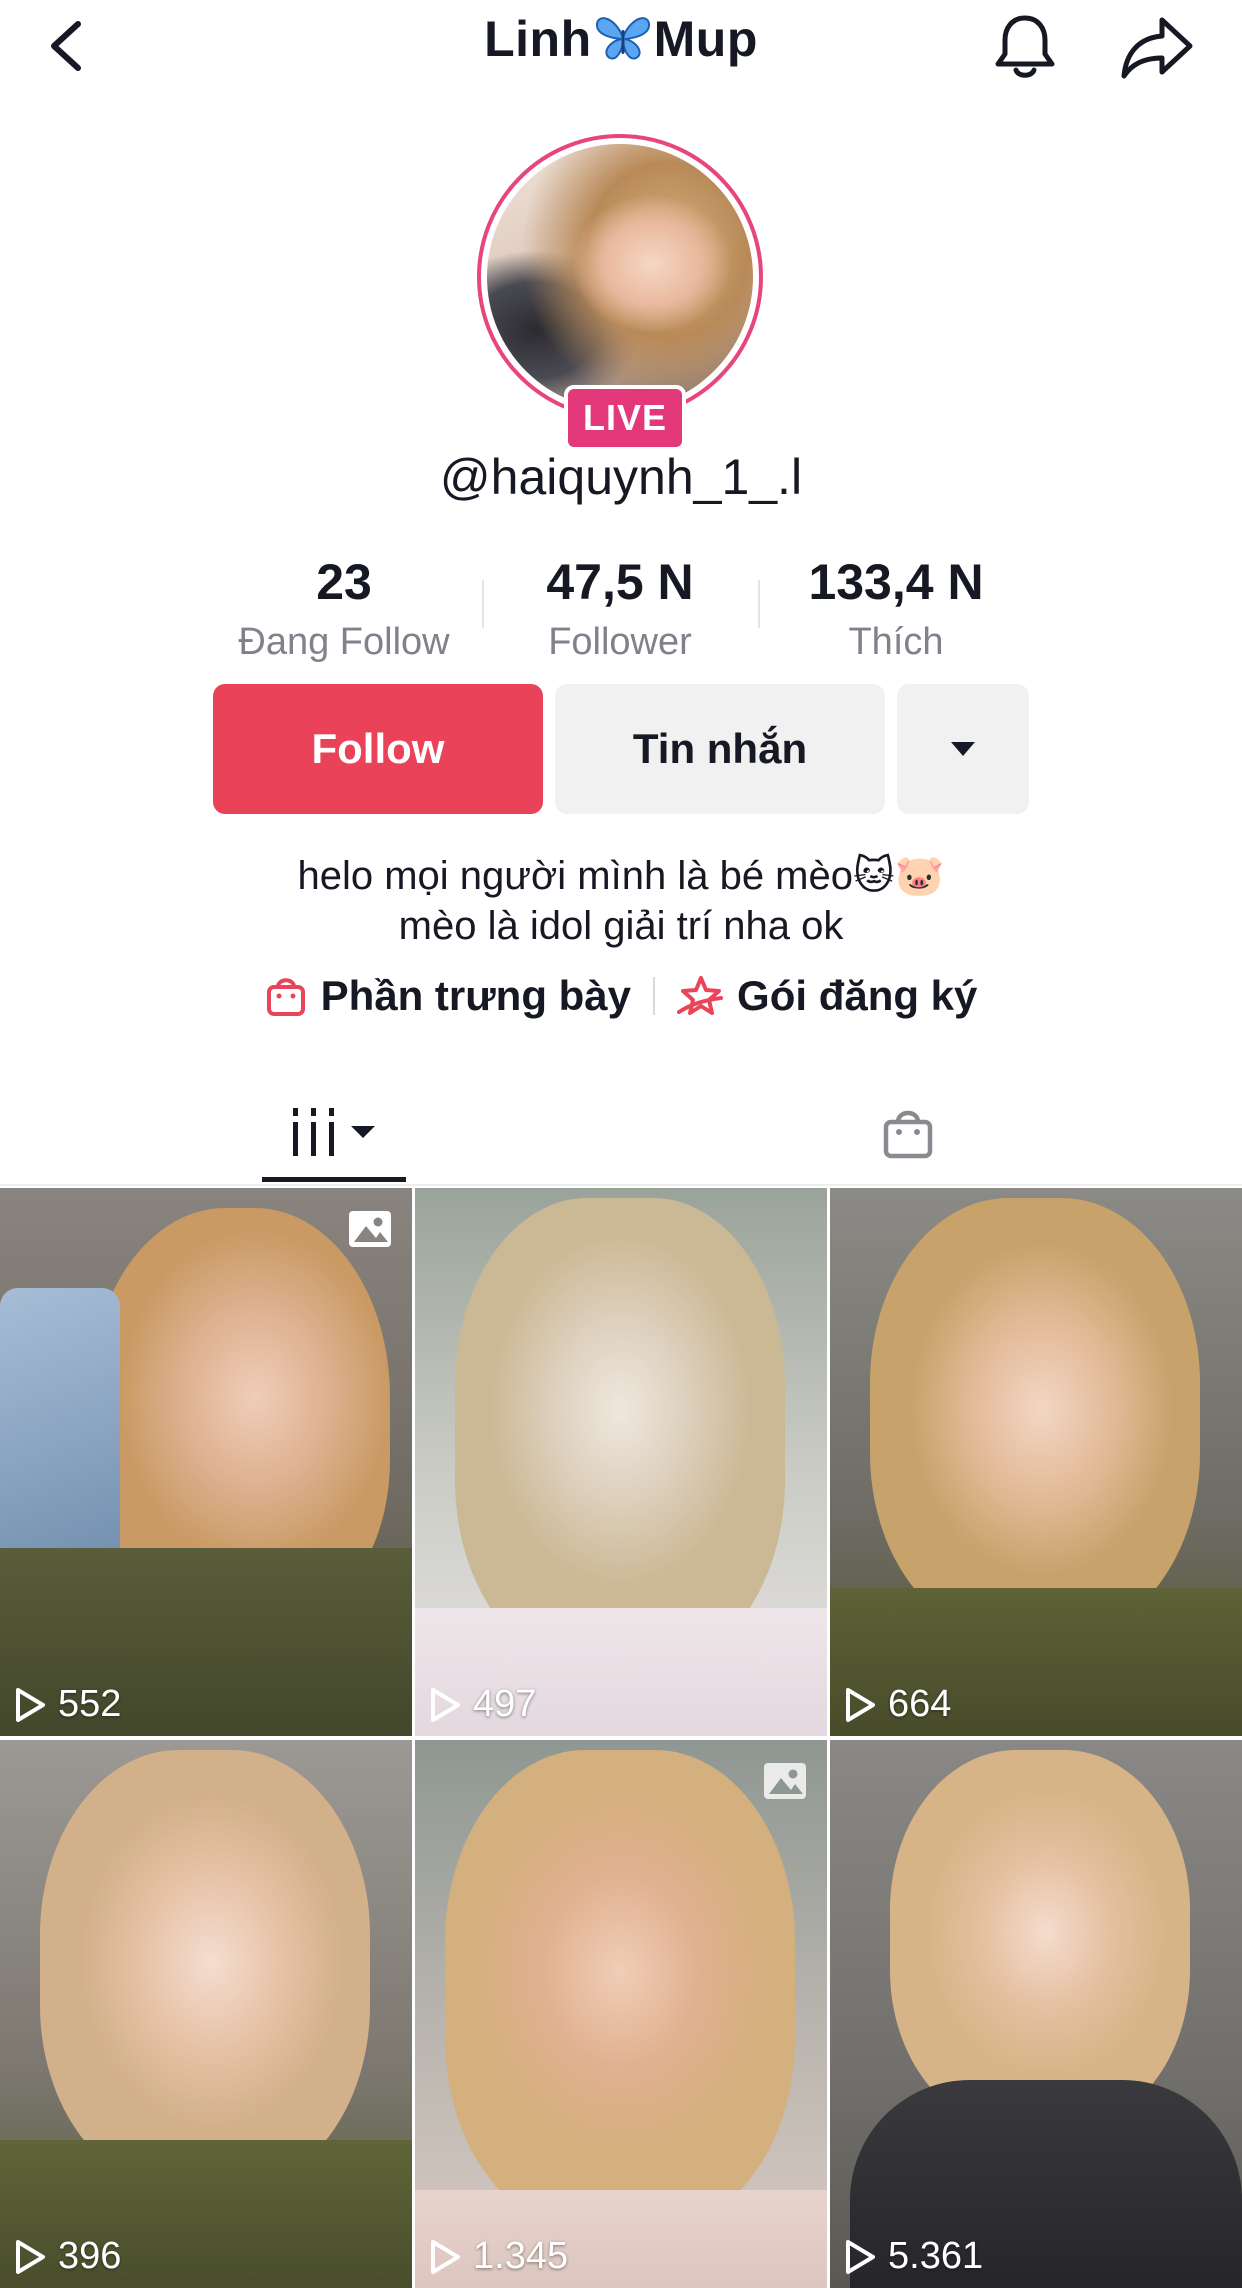 This screenshot has width=1242, height=2288. I want to click on following-label: Đang Follow, so click(344, 642).